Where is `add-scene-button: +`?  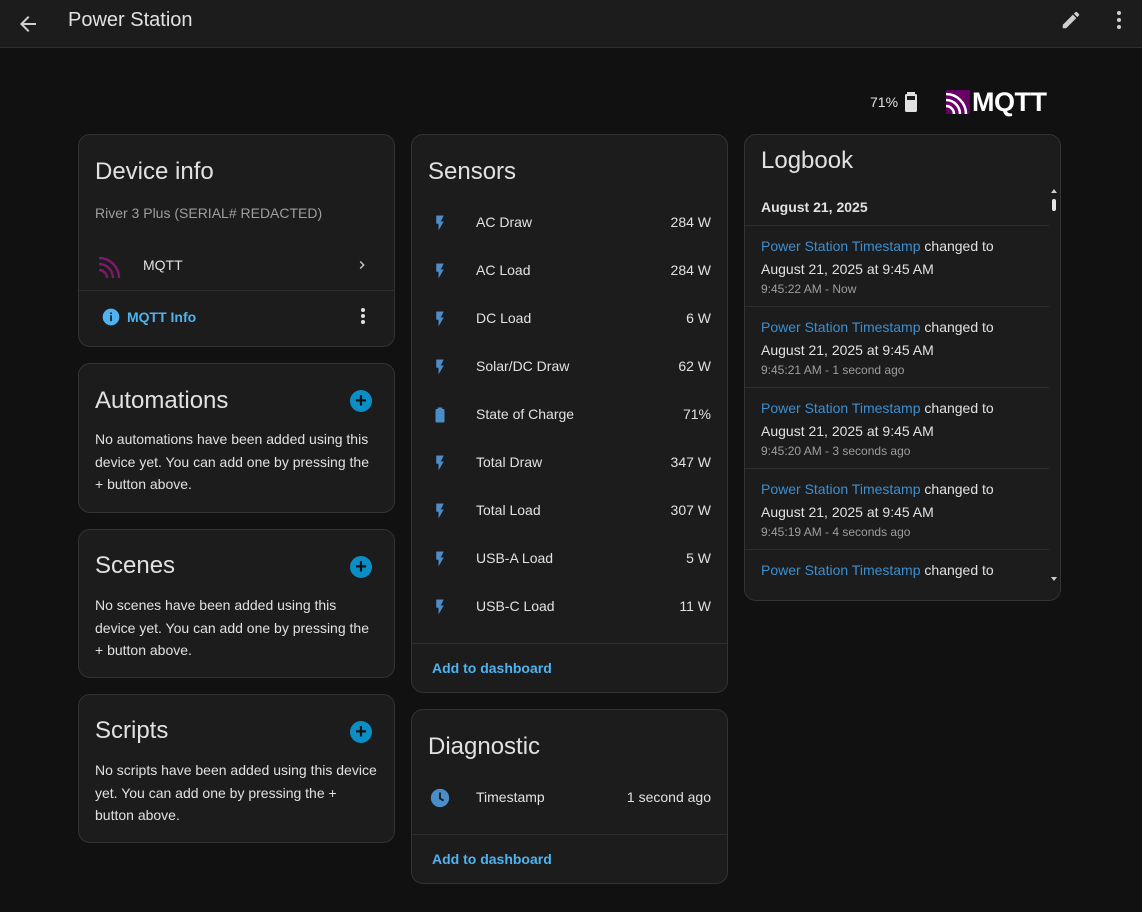
add-scene-button: + is located at coordinates (361, 567).